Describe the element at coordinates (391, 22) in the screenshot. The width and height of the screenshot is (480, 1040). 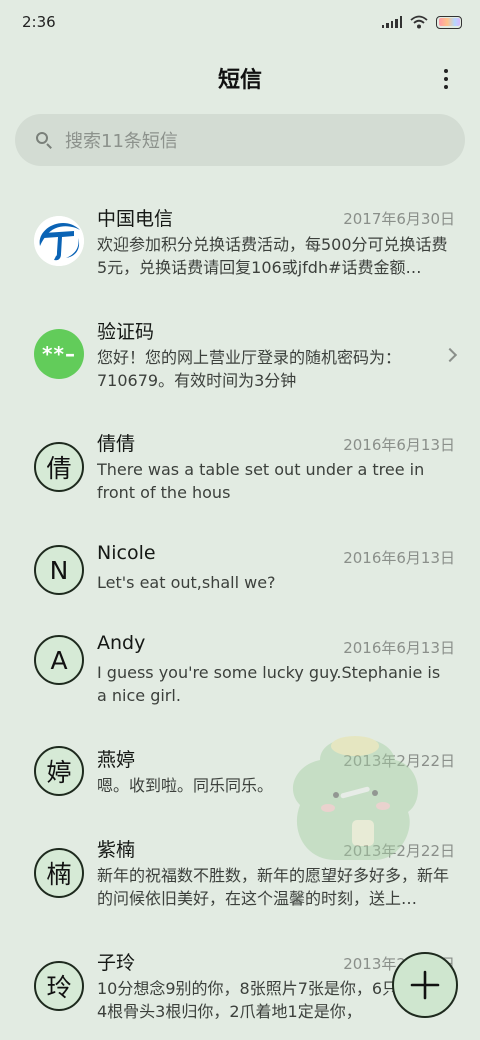
I see `signal-icon` at that location.